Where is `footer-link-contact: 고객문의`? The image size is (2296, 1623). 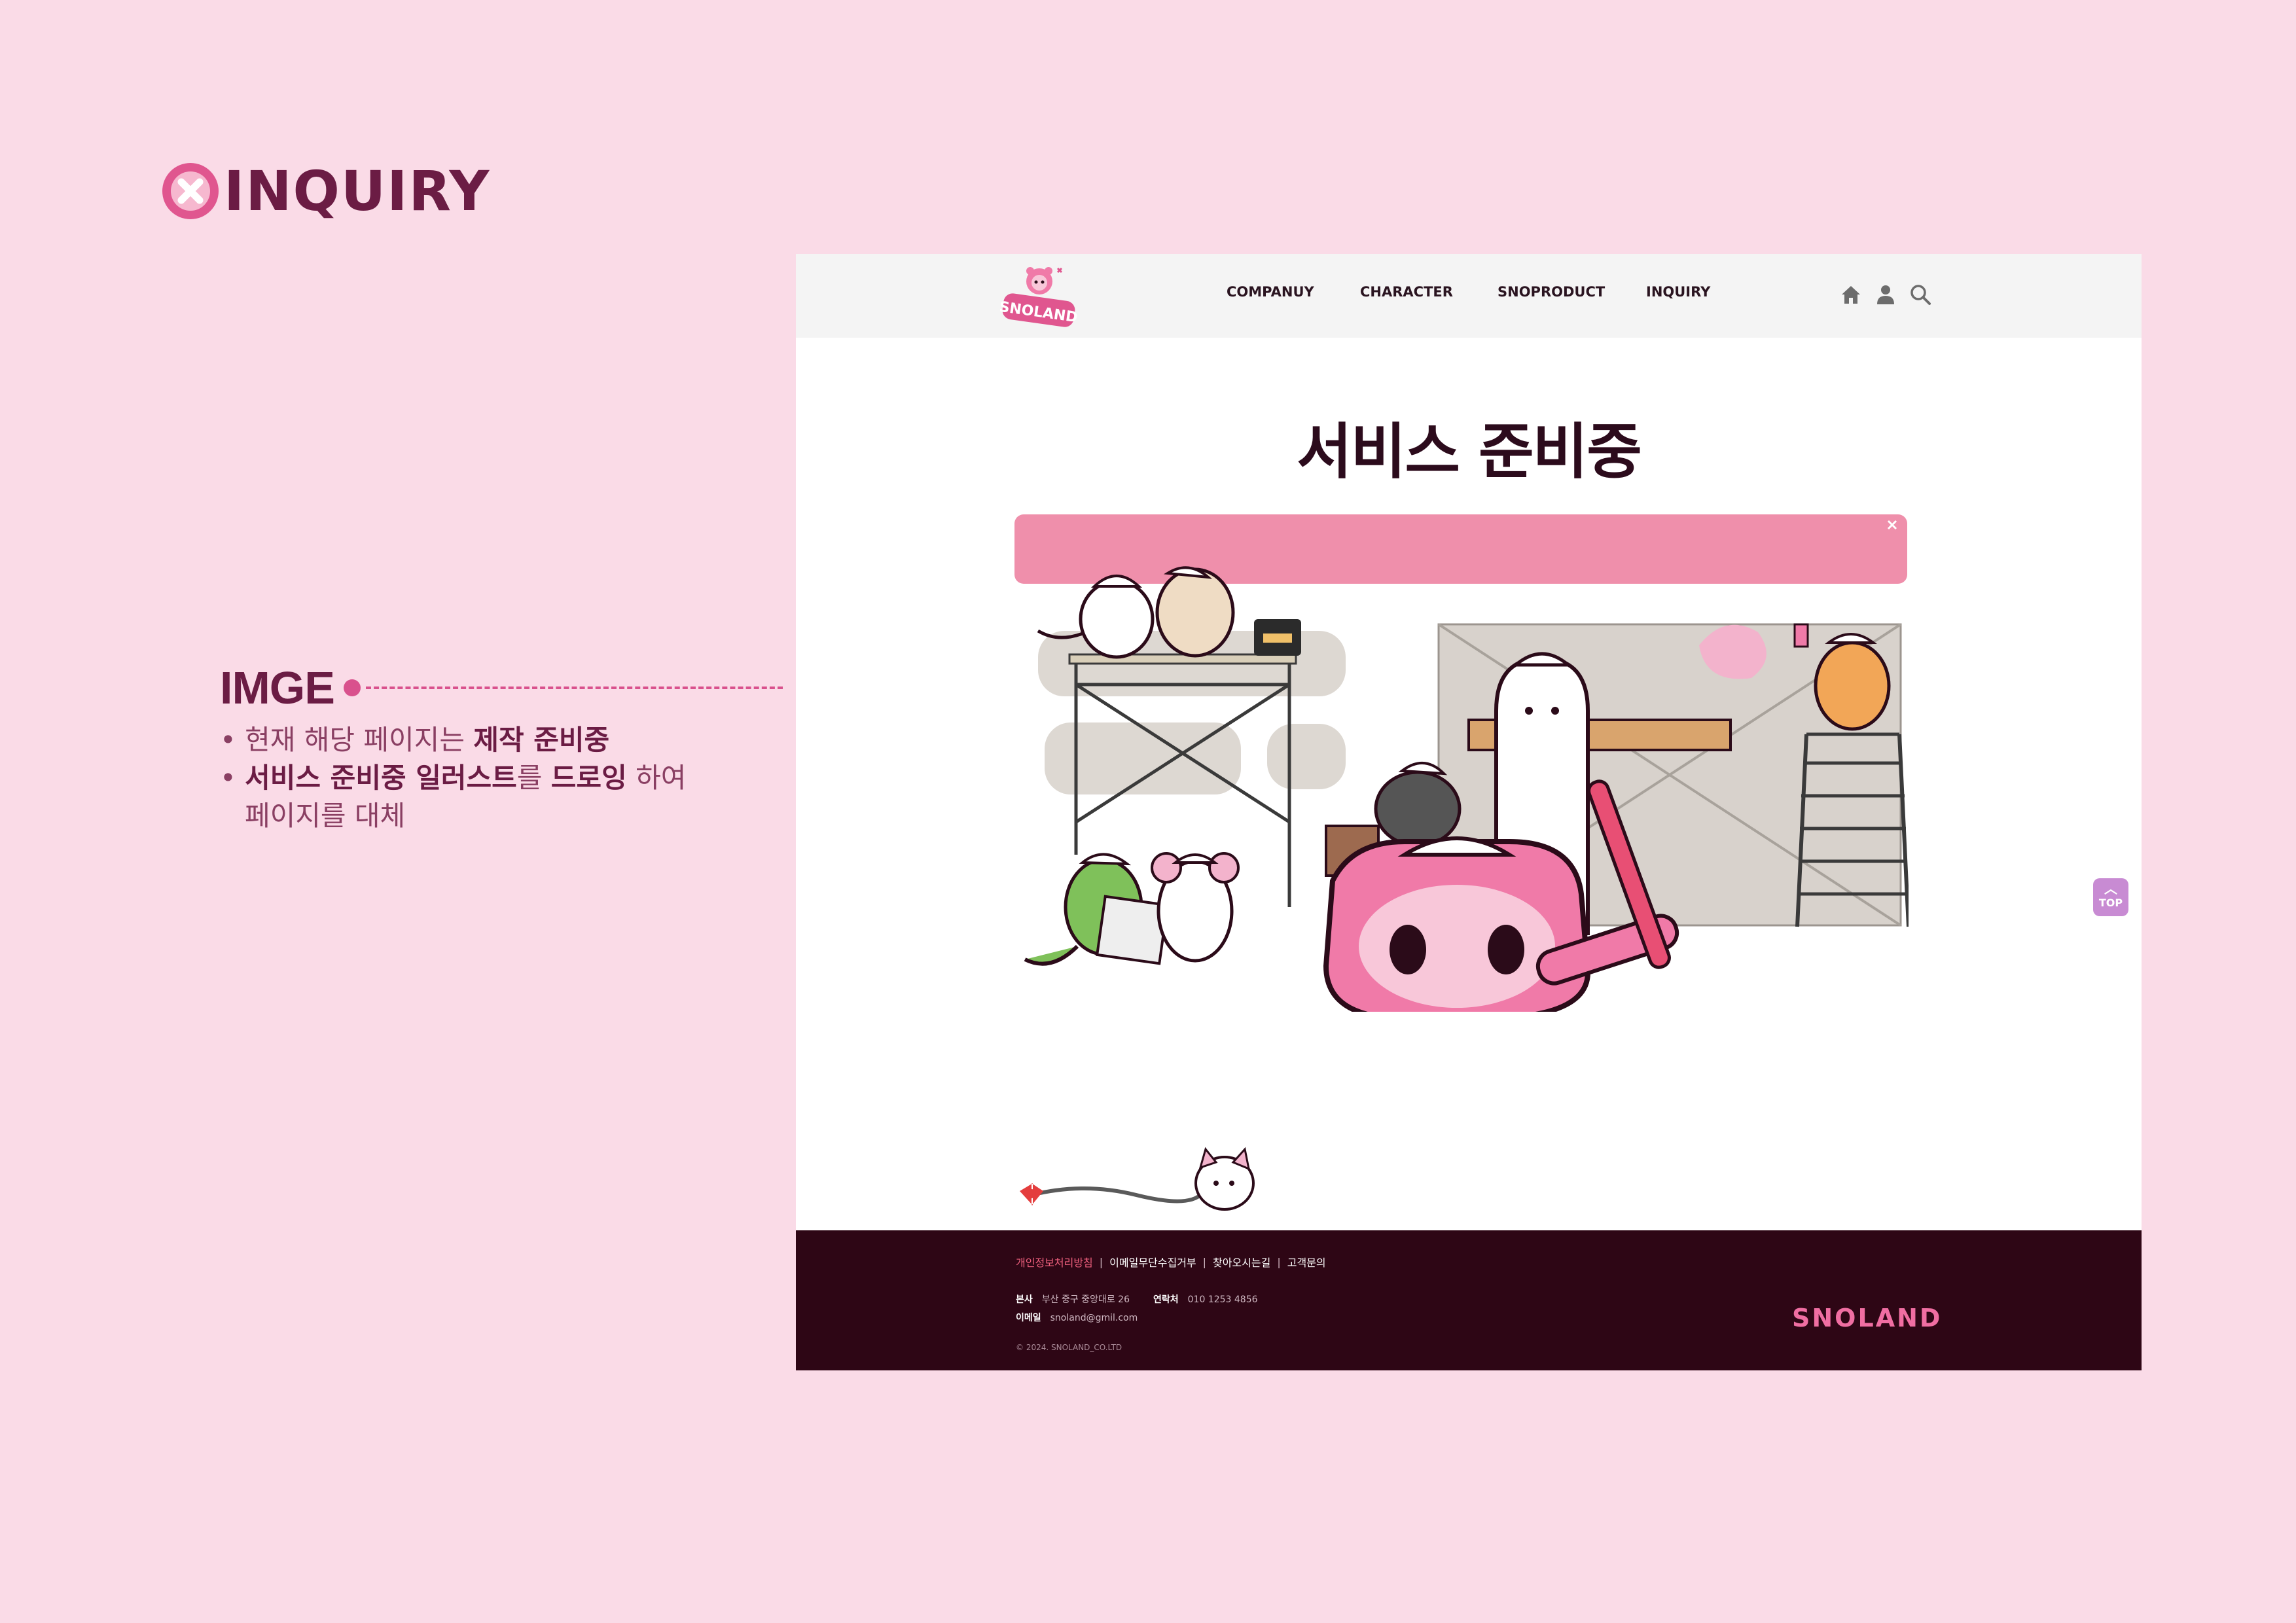
footer-link-contact: 고객문의 is located at coordinates (1306, 1262).